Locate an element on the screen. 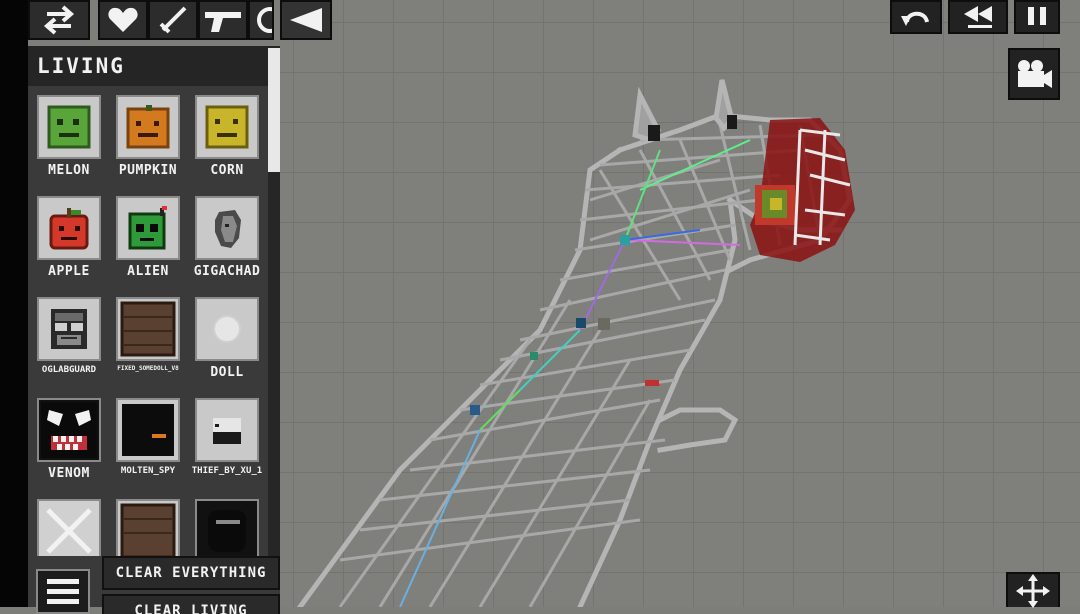  item-label: OGLABGUARD is located at coordinates (69, 370).